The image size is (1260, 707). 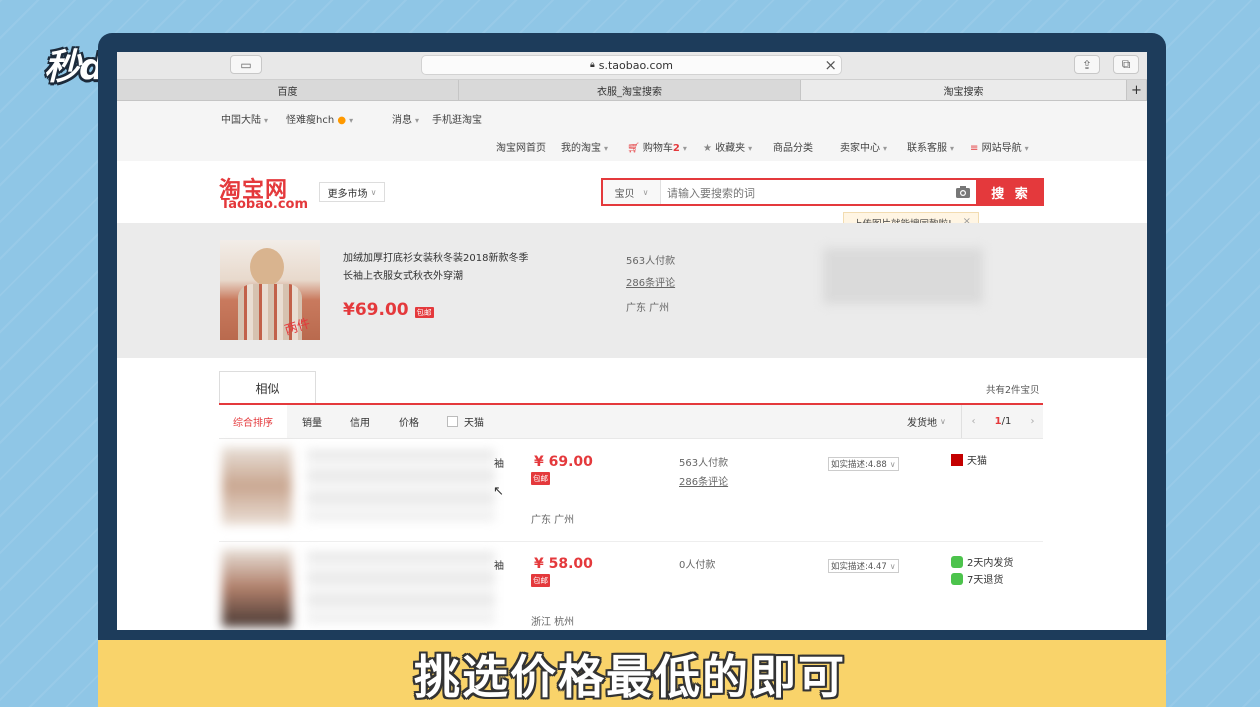 I want to click on product-sales: 563人付款, so click(x=651, y=261).